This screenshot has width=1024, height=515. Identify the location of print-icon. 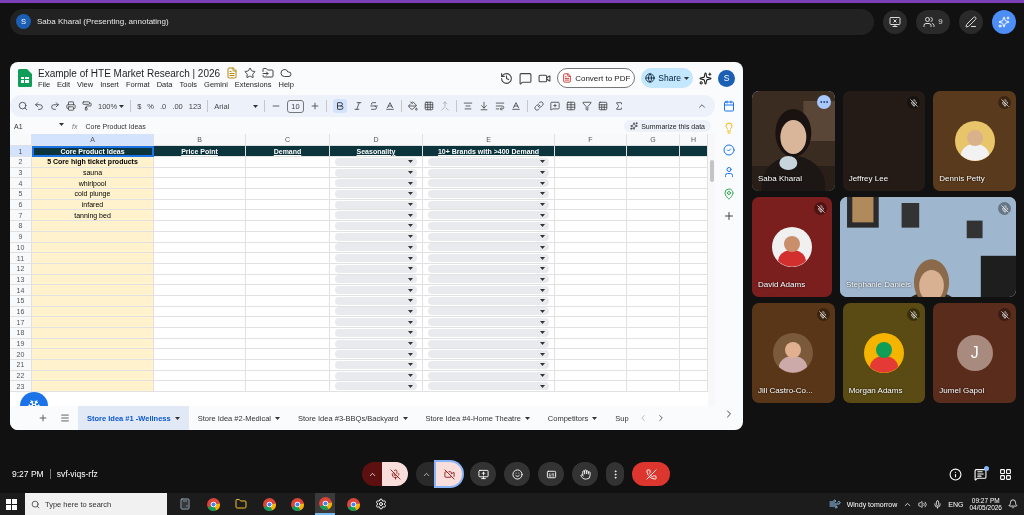
(71, 106).